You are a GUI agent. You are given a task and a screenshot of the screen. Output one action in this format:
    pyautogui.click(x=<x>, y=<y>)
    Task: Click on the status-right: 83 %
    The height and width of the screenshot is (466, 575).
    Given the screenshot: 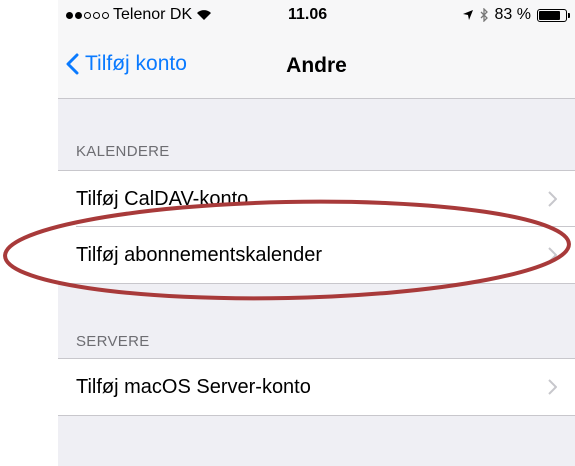 What is the action you would take?
    pyautogui.click(x=516, y=15)
    